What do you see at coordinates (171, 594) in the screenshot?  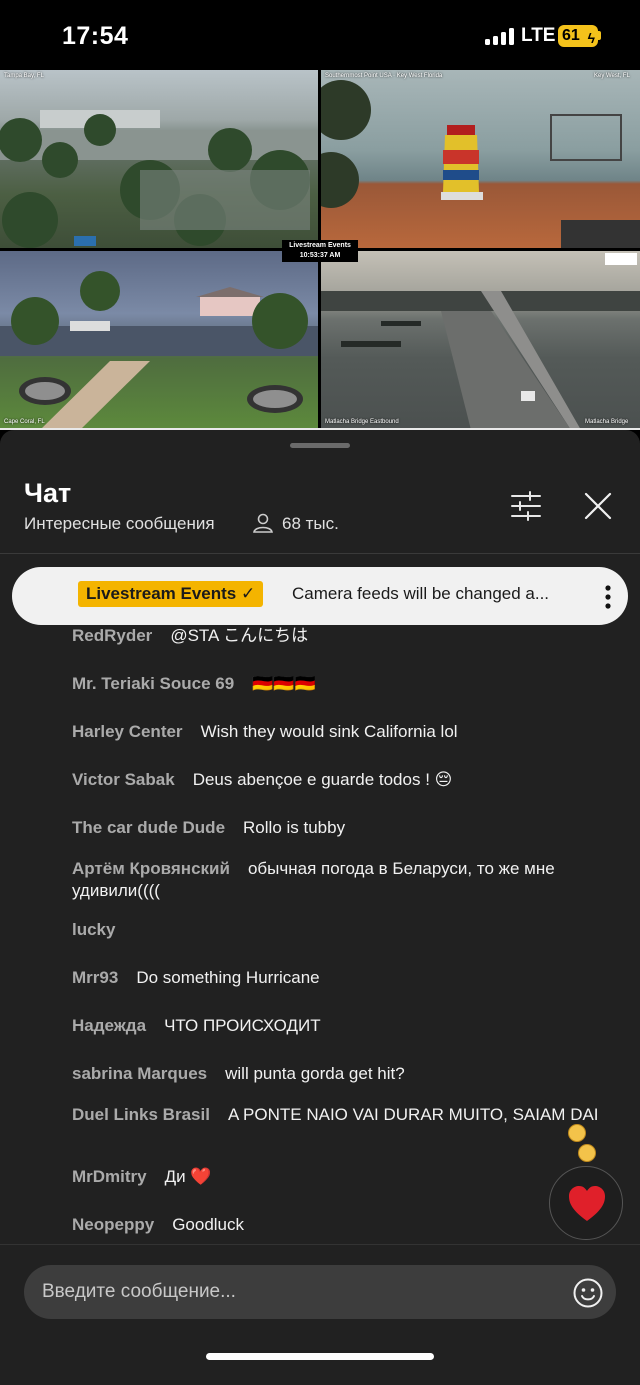 I see `pinned-author-badge: Livestream Events ✓` at bounding box center [171, 594].